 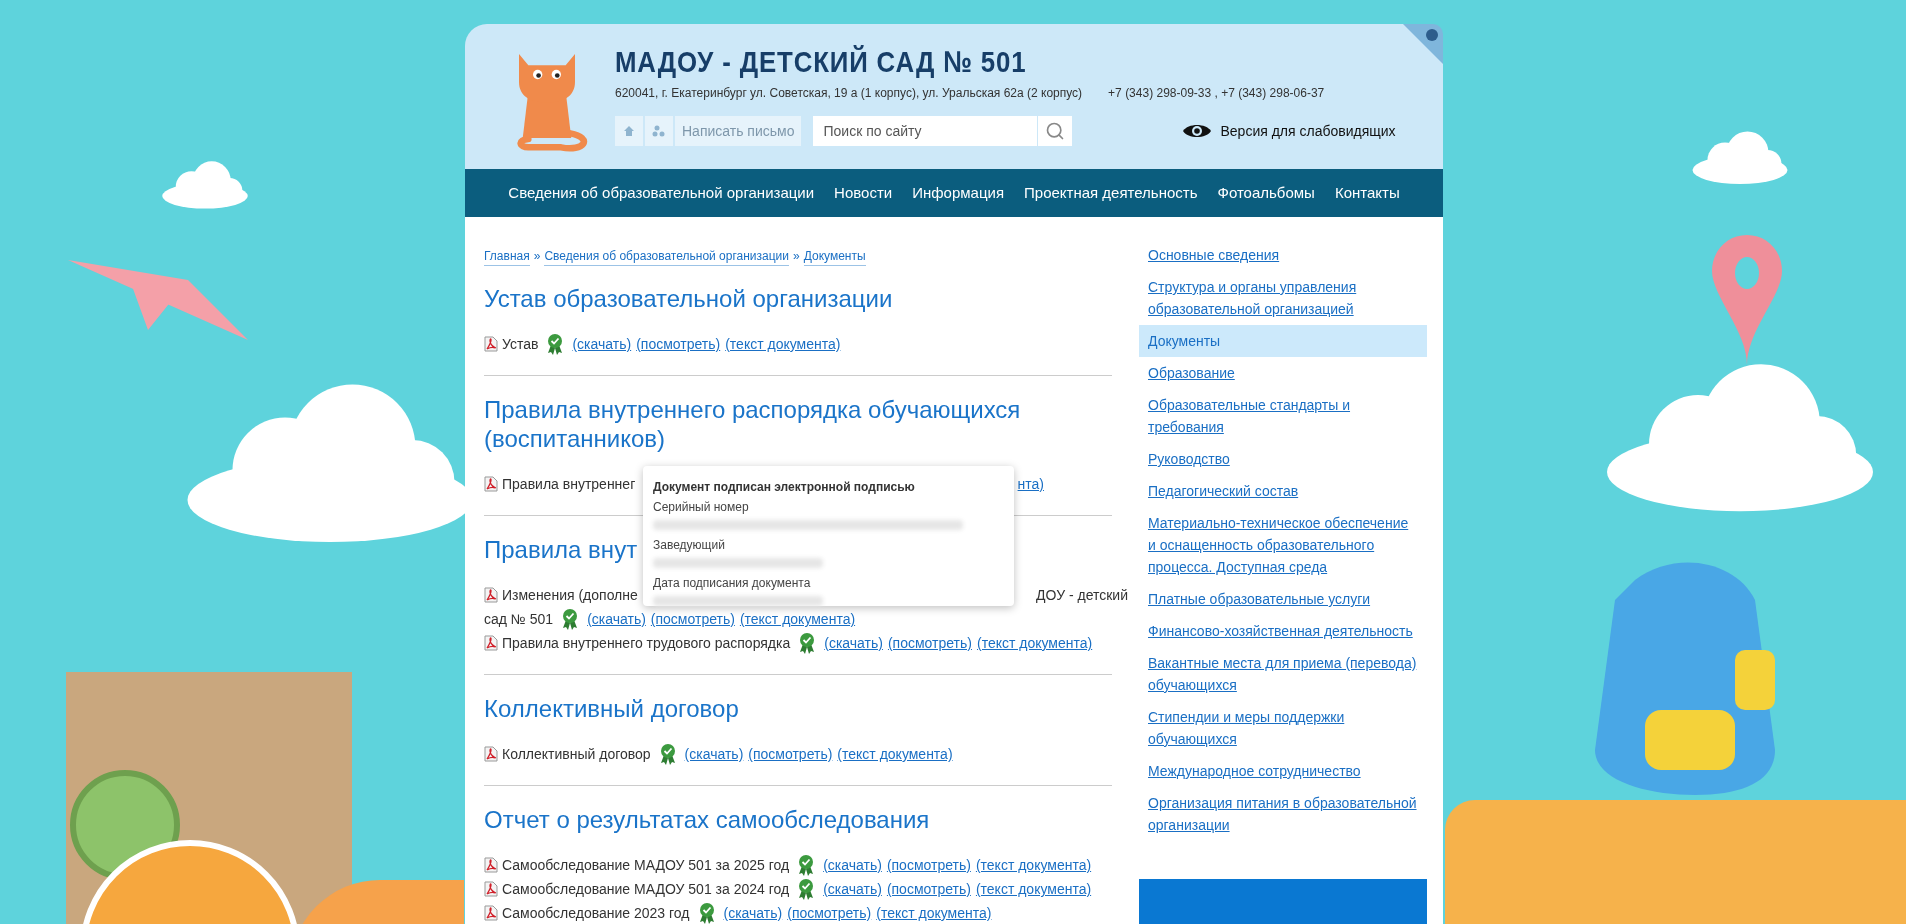 I want to click on document-name: Самообследование МАДОУ 501 за 2025 год, so click(x=646, y=865).